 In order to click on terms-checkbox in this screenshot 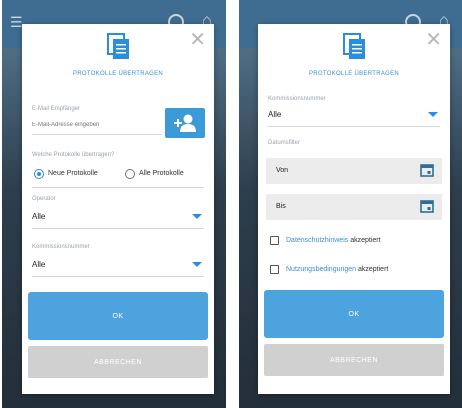, I will do `click(274, 269)`.